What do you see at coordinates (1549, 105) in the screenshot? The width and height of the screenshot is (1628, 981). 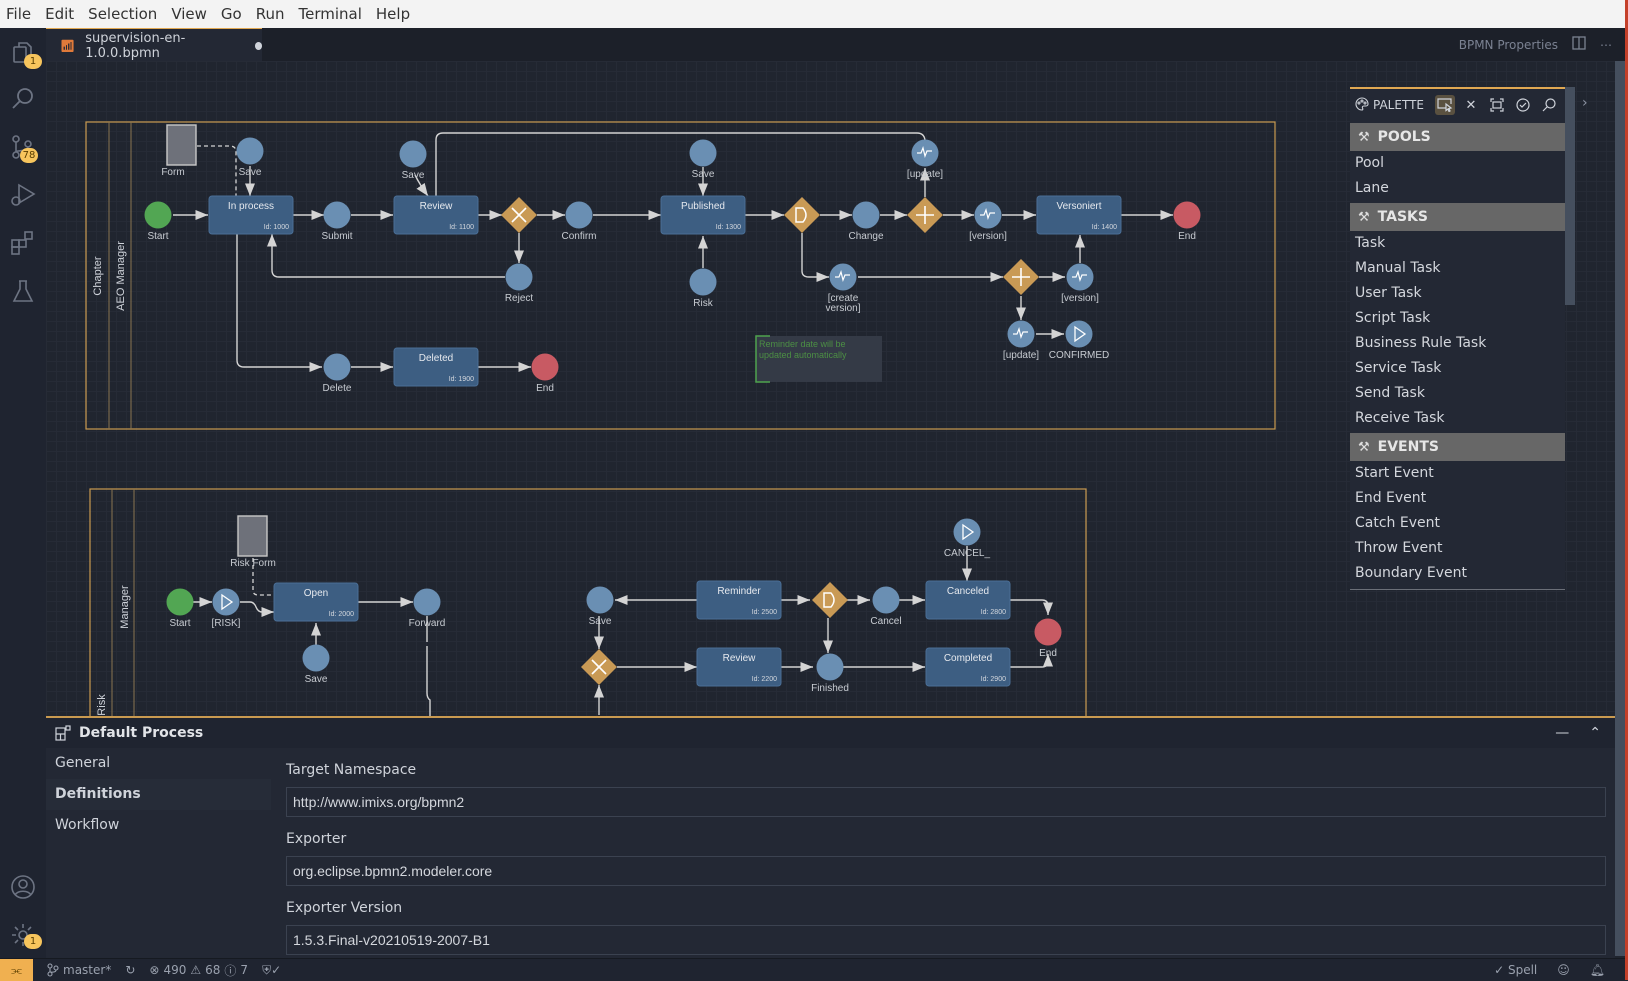 I see `search-palette-icon` at bounding box center [1549, 105].